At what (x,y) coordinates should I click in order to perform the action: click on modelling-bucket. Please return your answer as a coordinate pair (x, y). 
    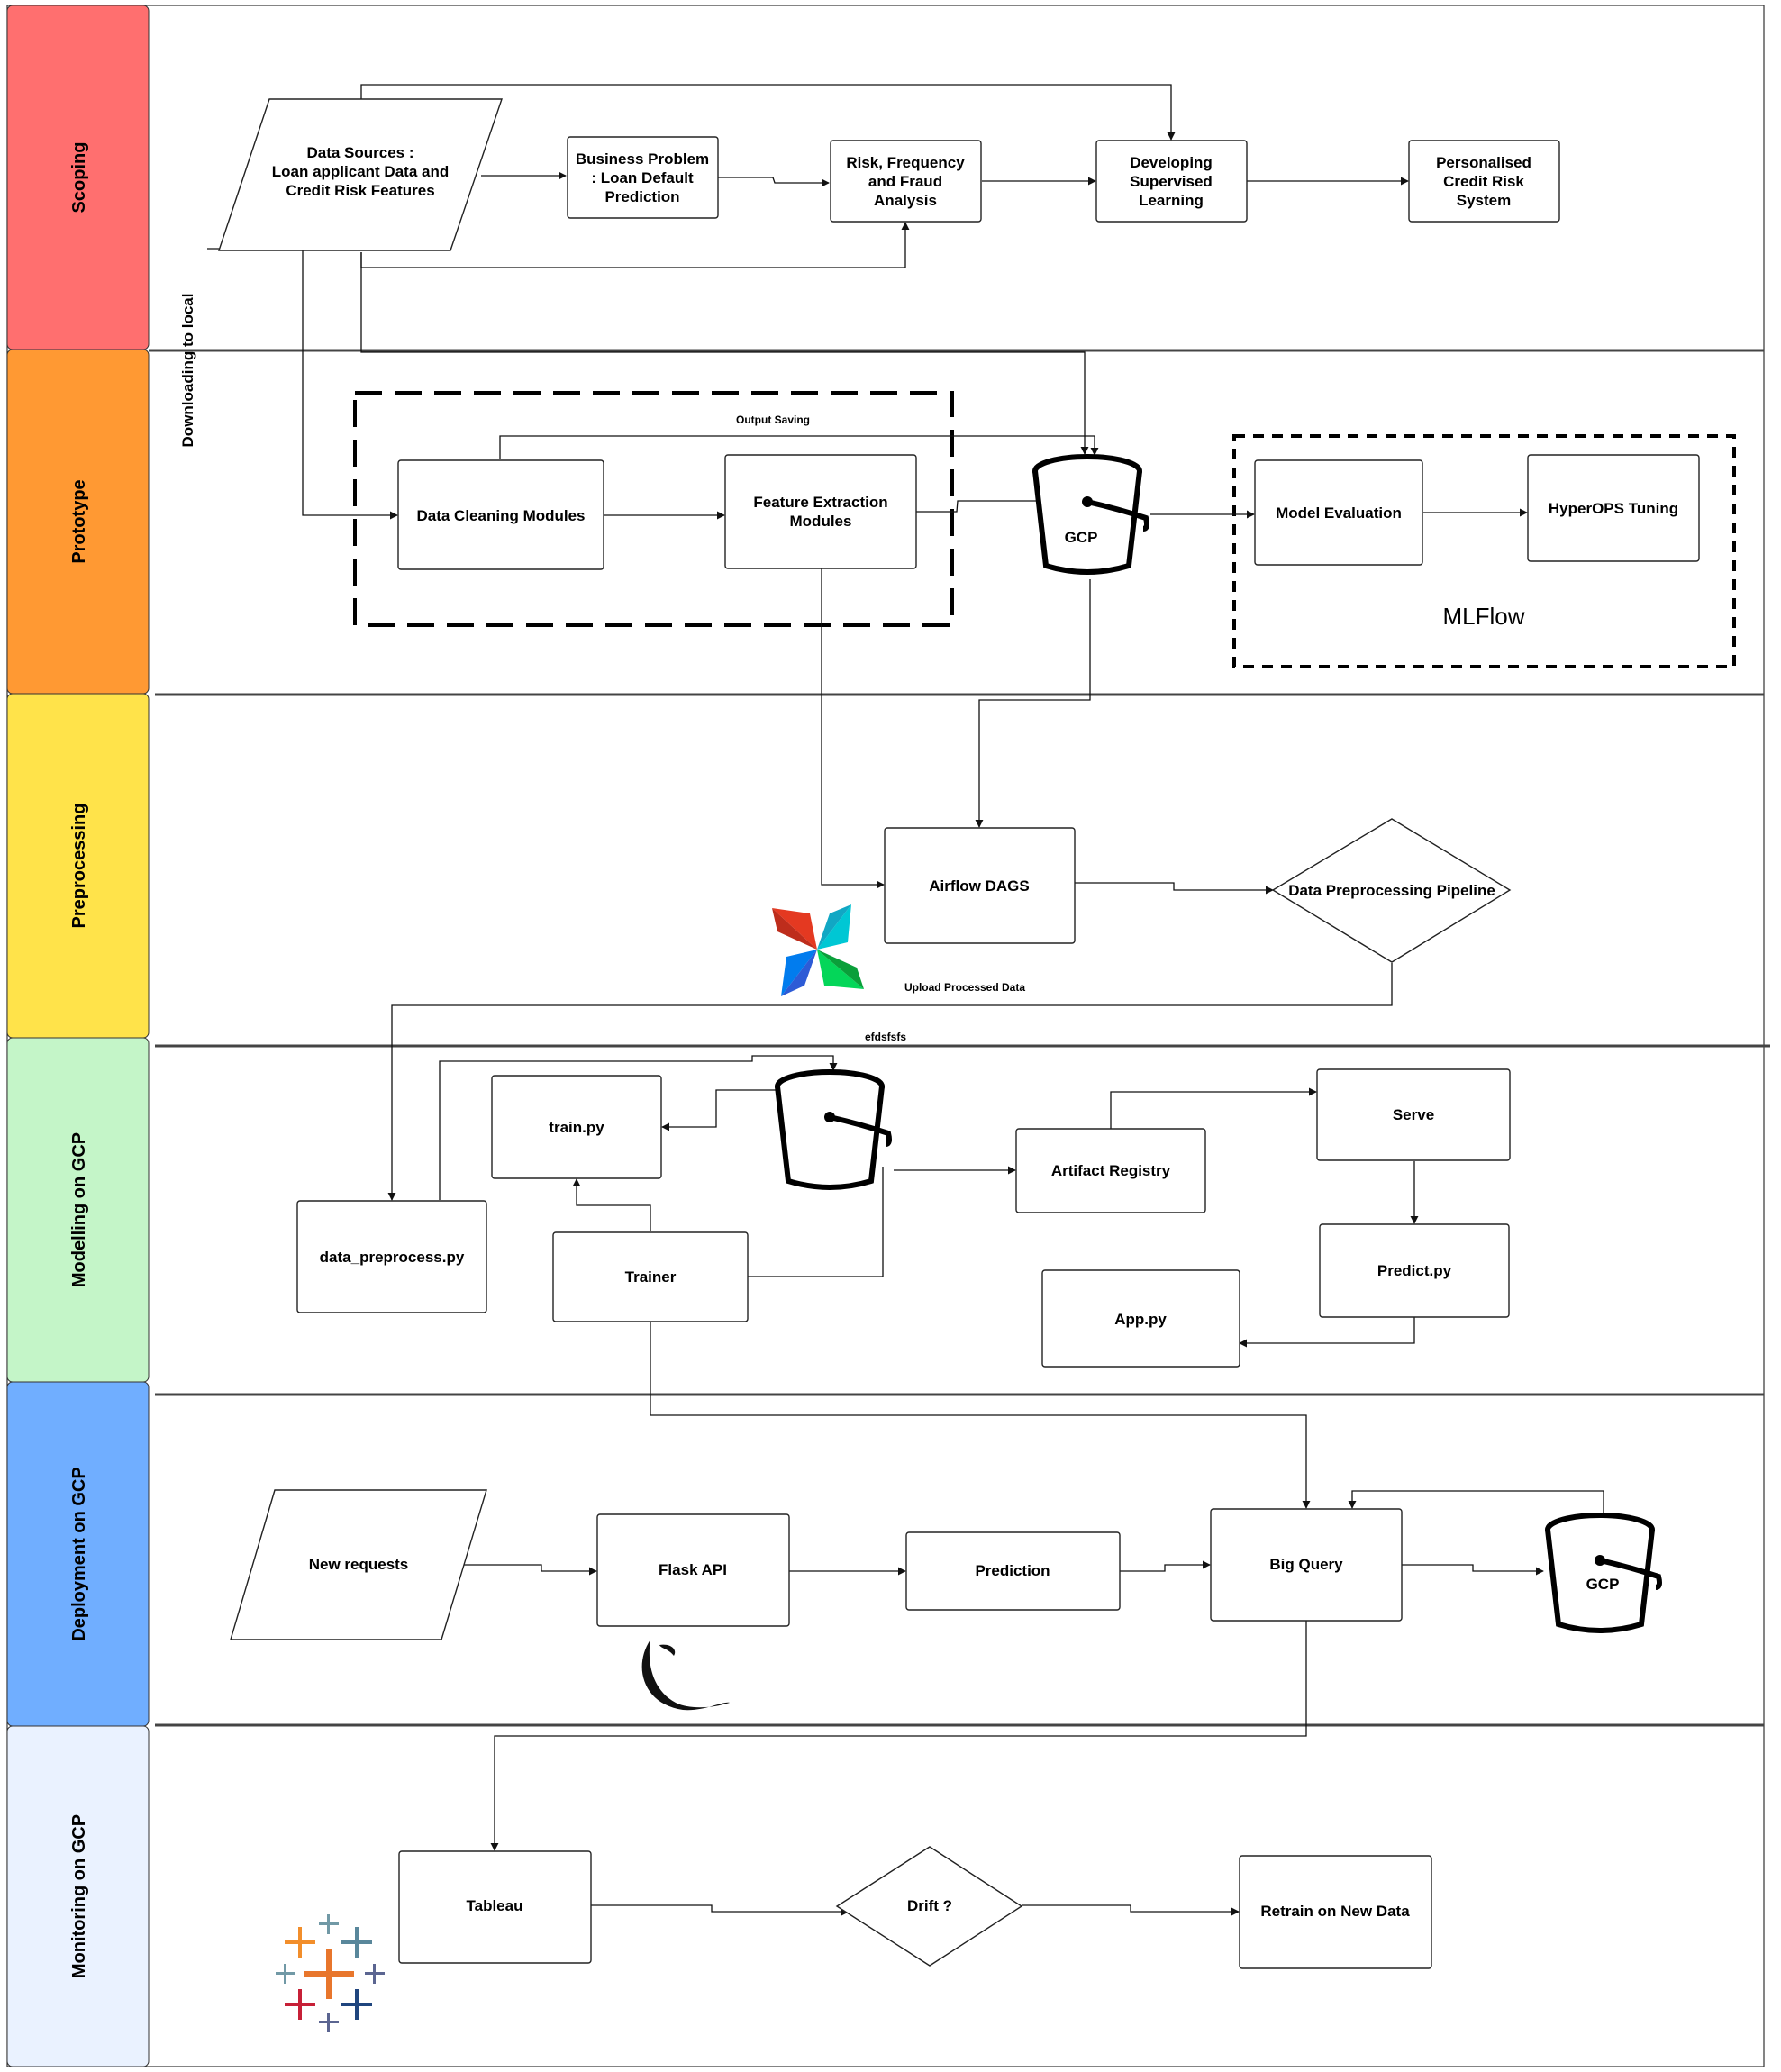
    Looking at the image, I should click on (833, 1129).